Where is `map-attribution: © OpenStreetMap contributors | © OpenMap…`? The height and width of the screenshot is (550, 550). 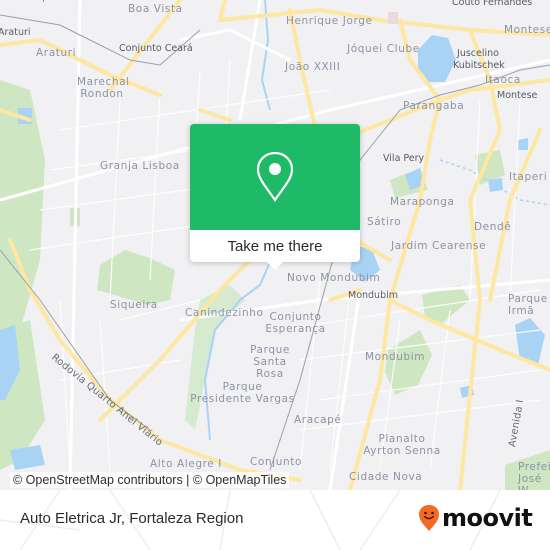 map-attribution: © OpenStreetMap contributors | © OpenMap… is located at coordinates (150, 480).